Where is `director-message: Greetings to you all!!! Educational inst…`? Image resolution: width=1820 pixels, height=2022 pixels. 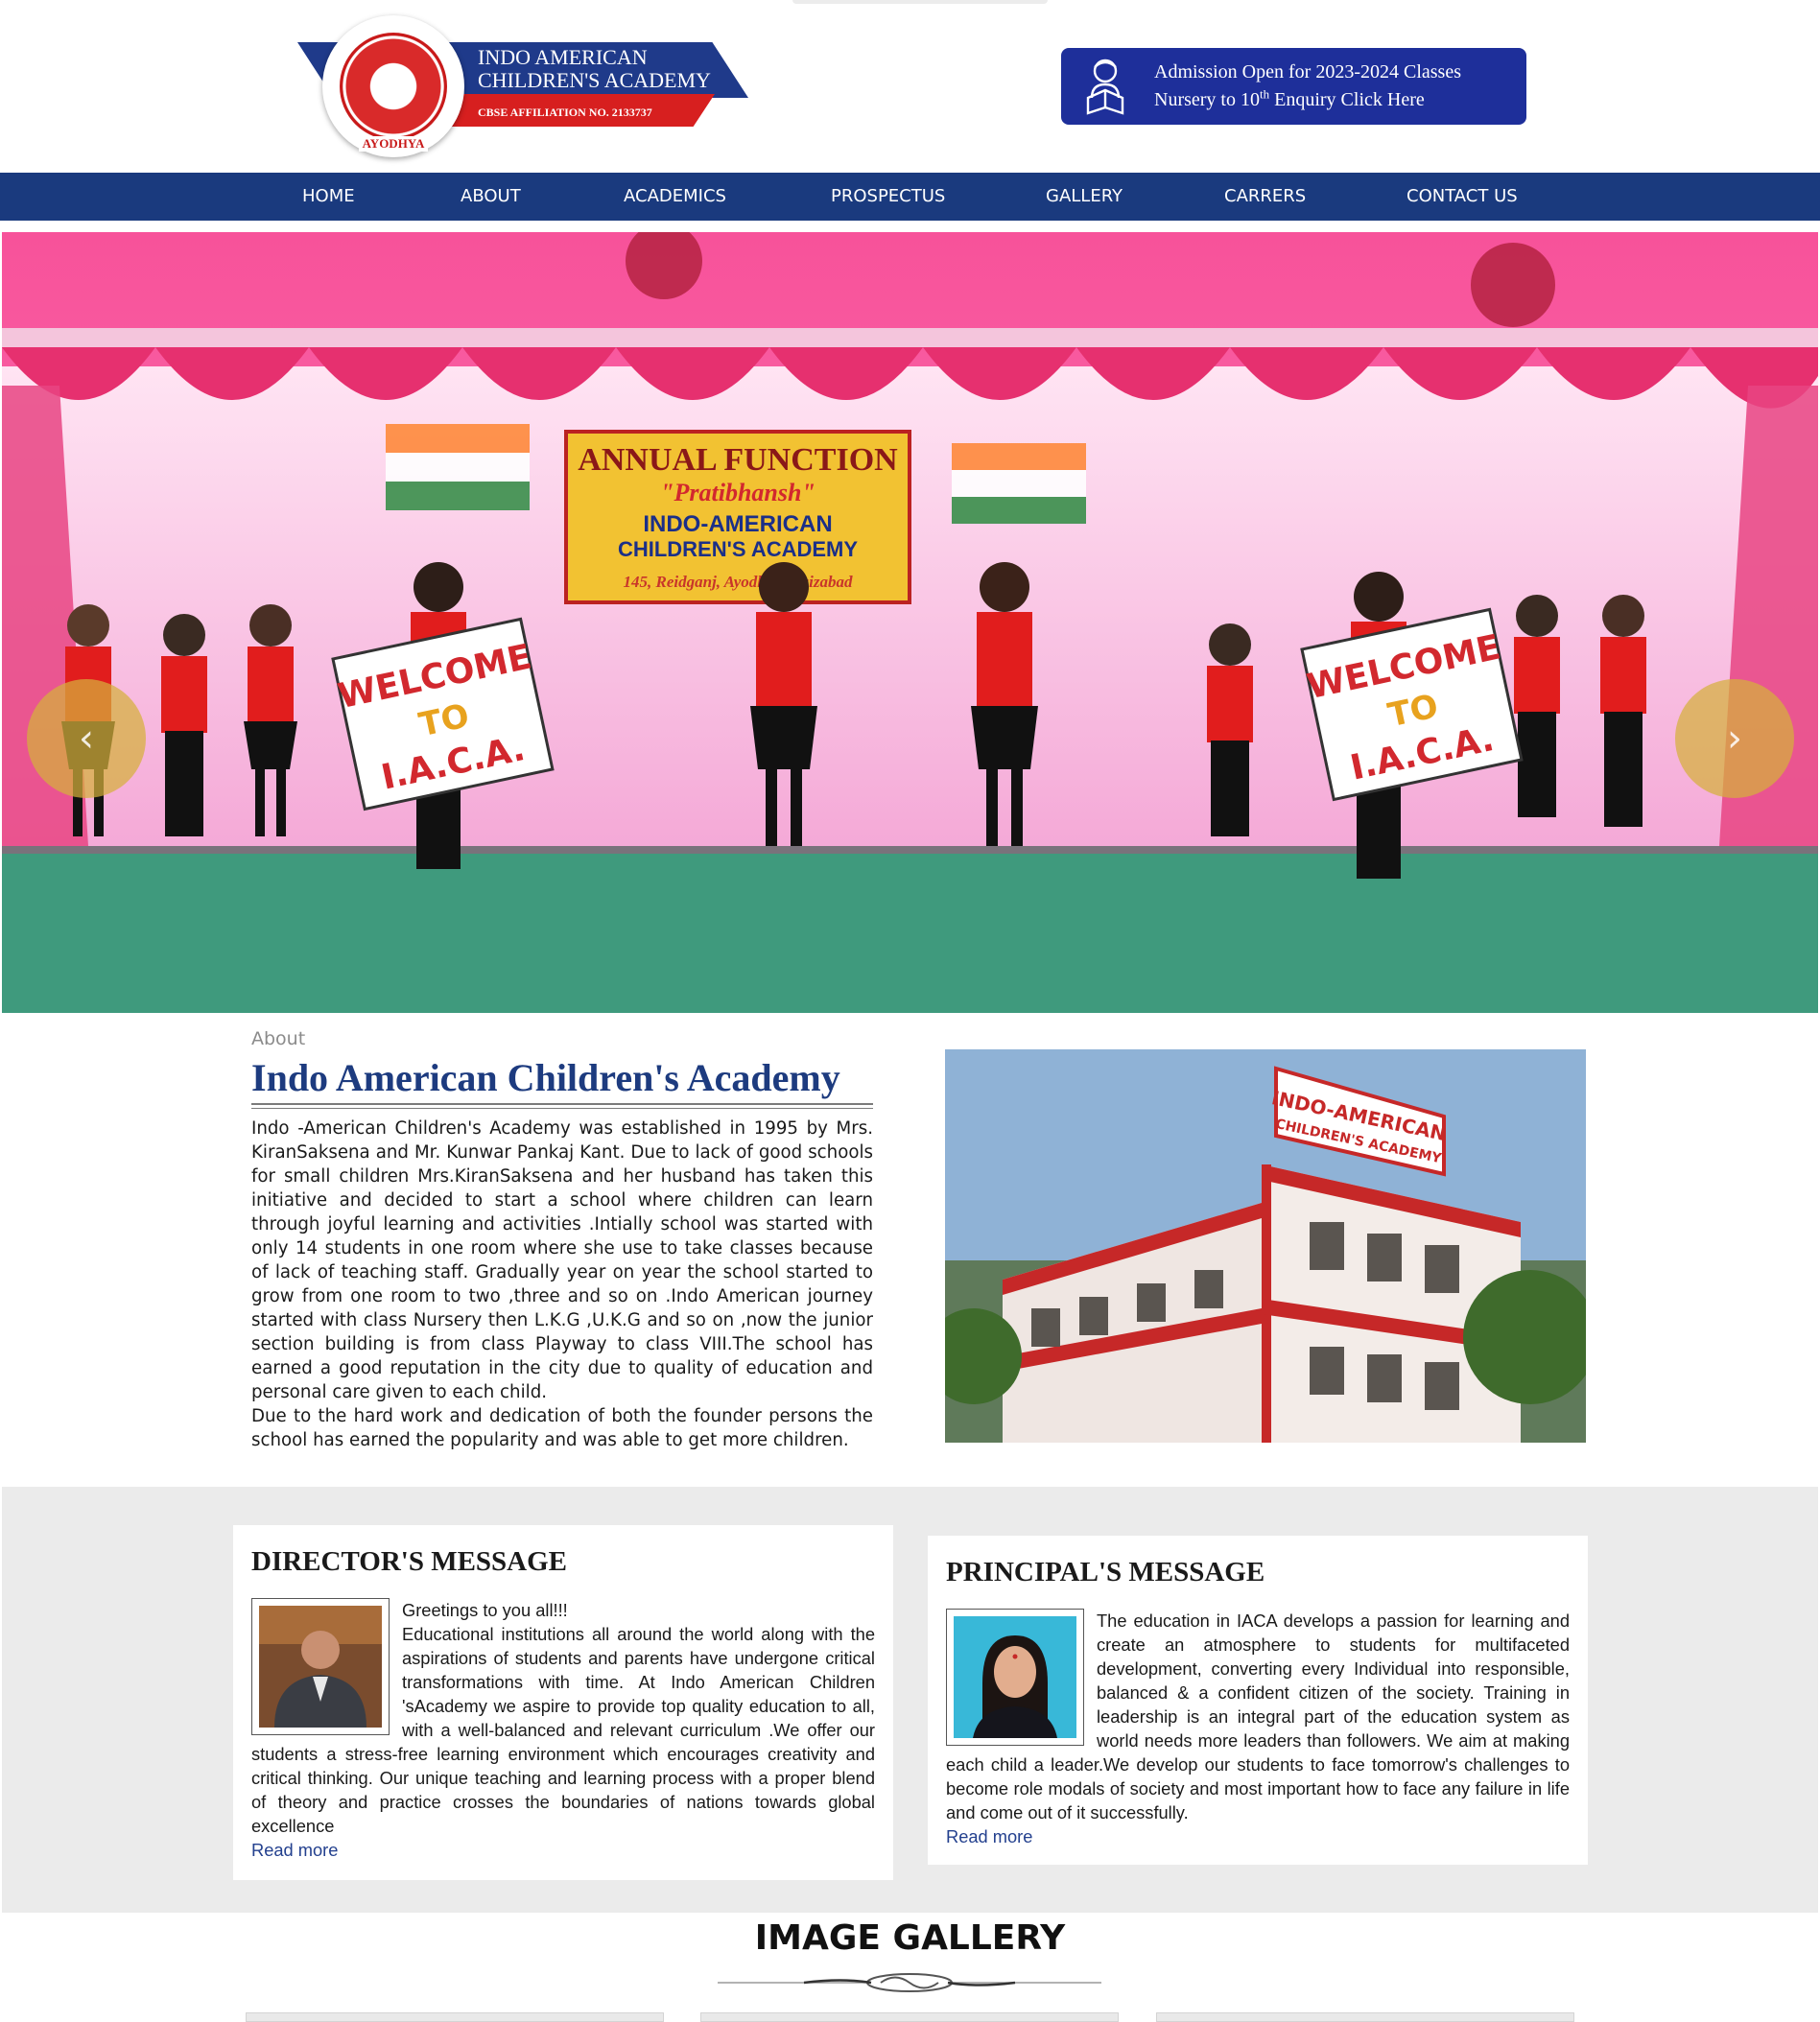 director-message: Greetings to you all!!! Educational inst… is located at coordinates (563, 1730).